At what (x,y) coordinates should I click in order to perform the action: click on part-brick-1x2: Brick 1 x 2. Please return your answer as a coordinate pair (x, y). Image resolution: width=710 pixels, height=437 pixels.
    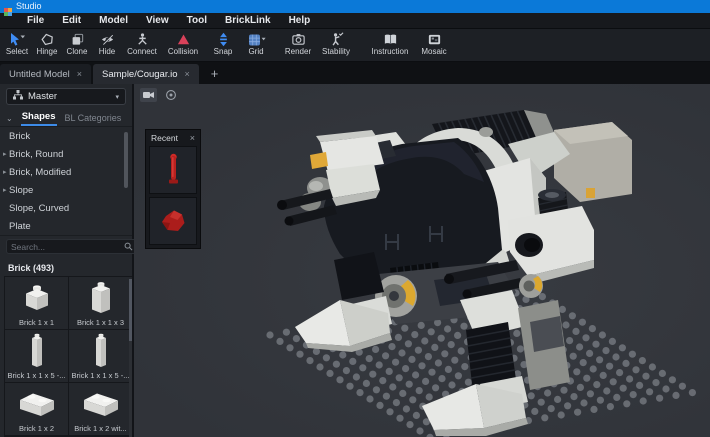
    Looking at the image, I should click on (36, 409).